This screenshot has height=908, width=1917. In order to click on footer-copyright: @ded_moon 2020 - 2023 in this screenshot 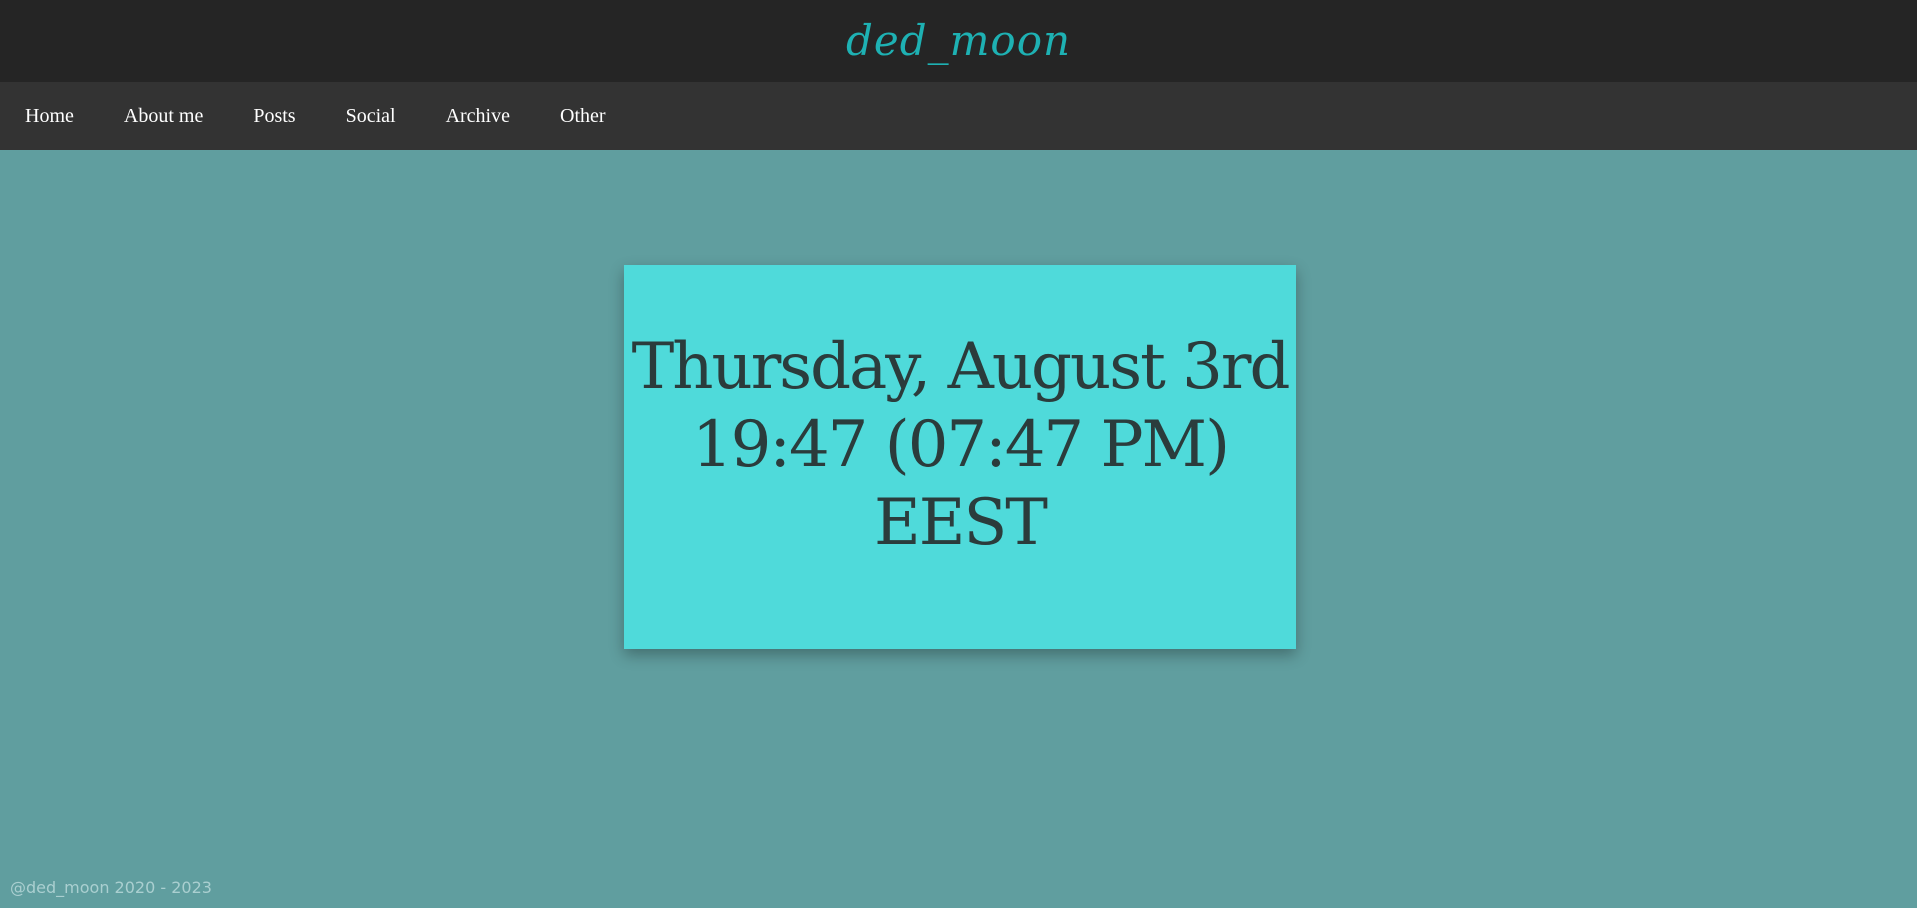, I will do `click(111, 887)`.